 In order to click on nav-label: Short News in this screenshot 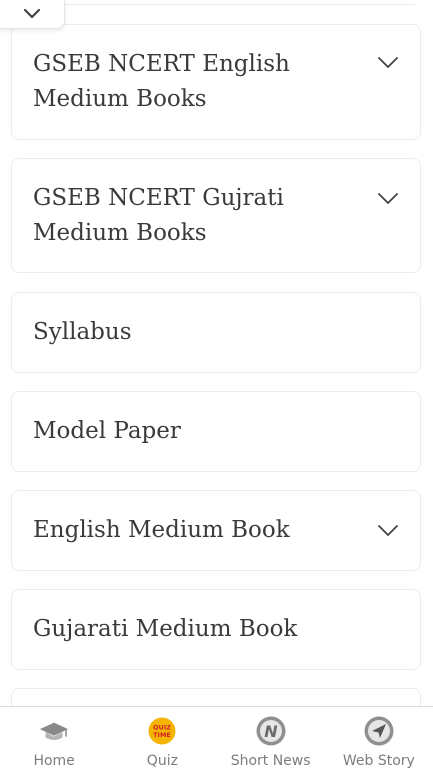, I will do `click(270, 761)`.